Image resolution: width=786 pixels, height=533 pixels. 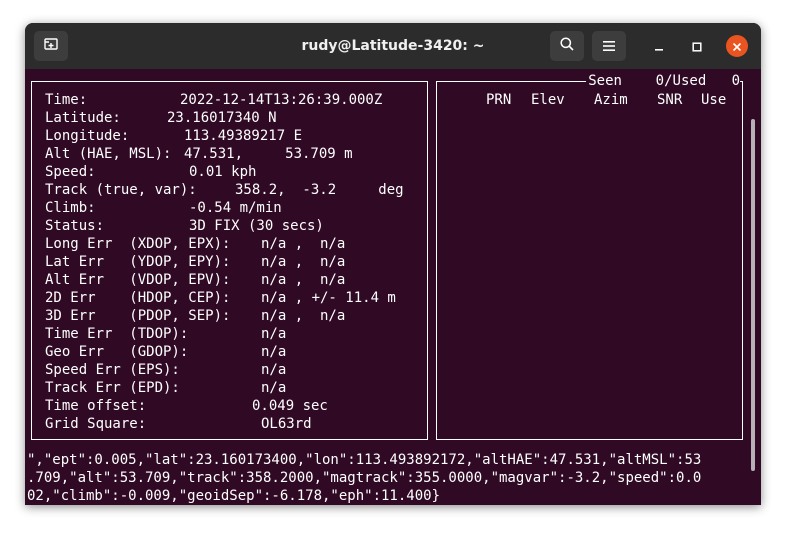 What do you see at coordinates (499, 100) in the screenshot?
I see `column-prn: PRN` at bounding box center [499, 100].